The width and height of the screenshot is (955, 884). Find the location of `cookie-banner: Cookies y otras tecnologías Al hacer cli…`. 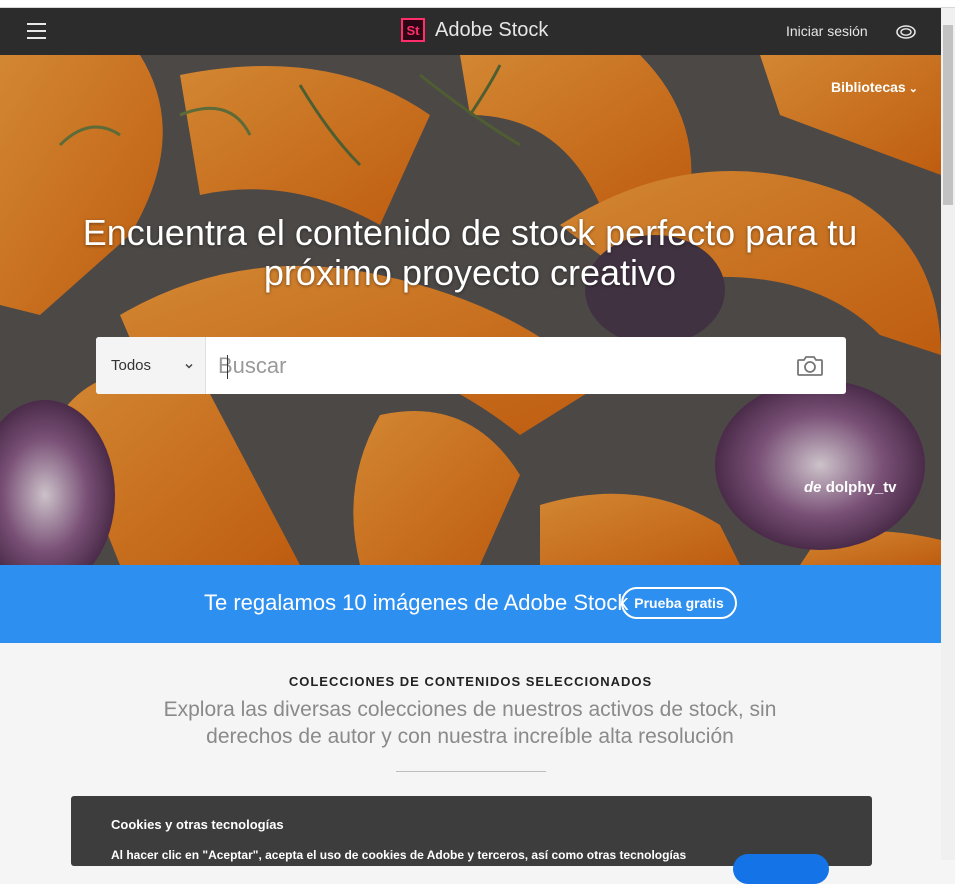

cookie-banner: Cookies y otras tecnologías Al hacer cli… is located at coordinates (471, 840).